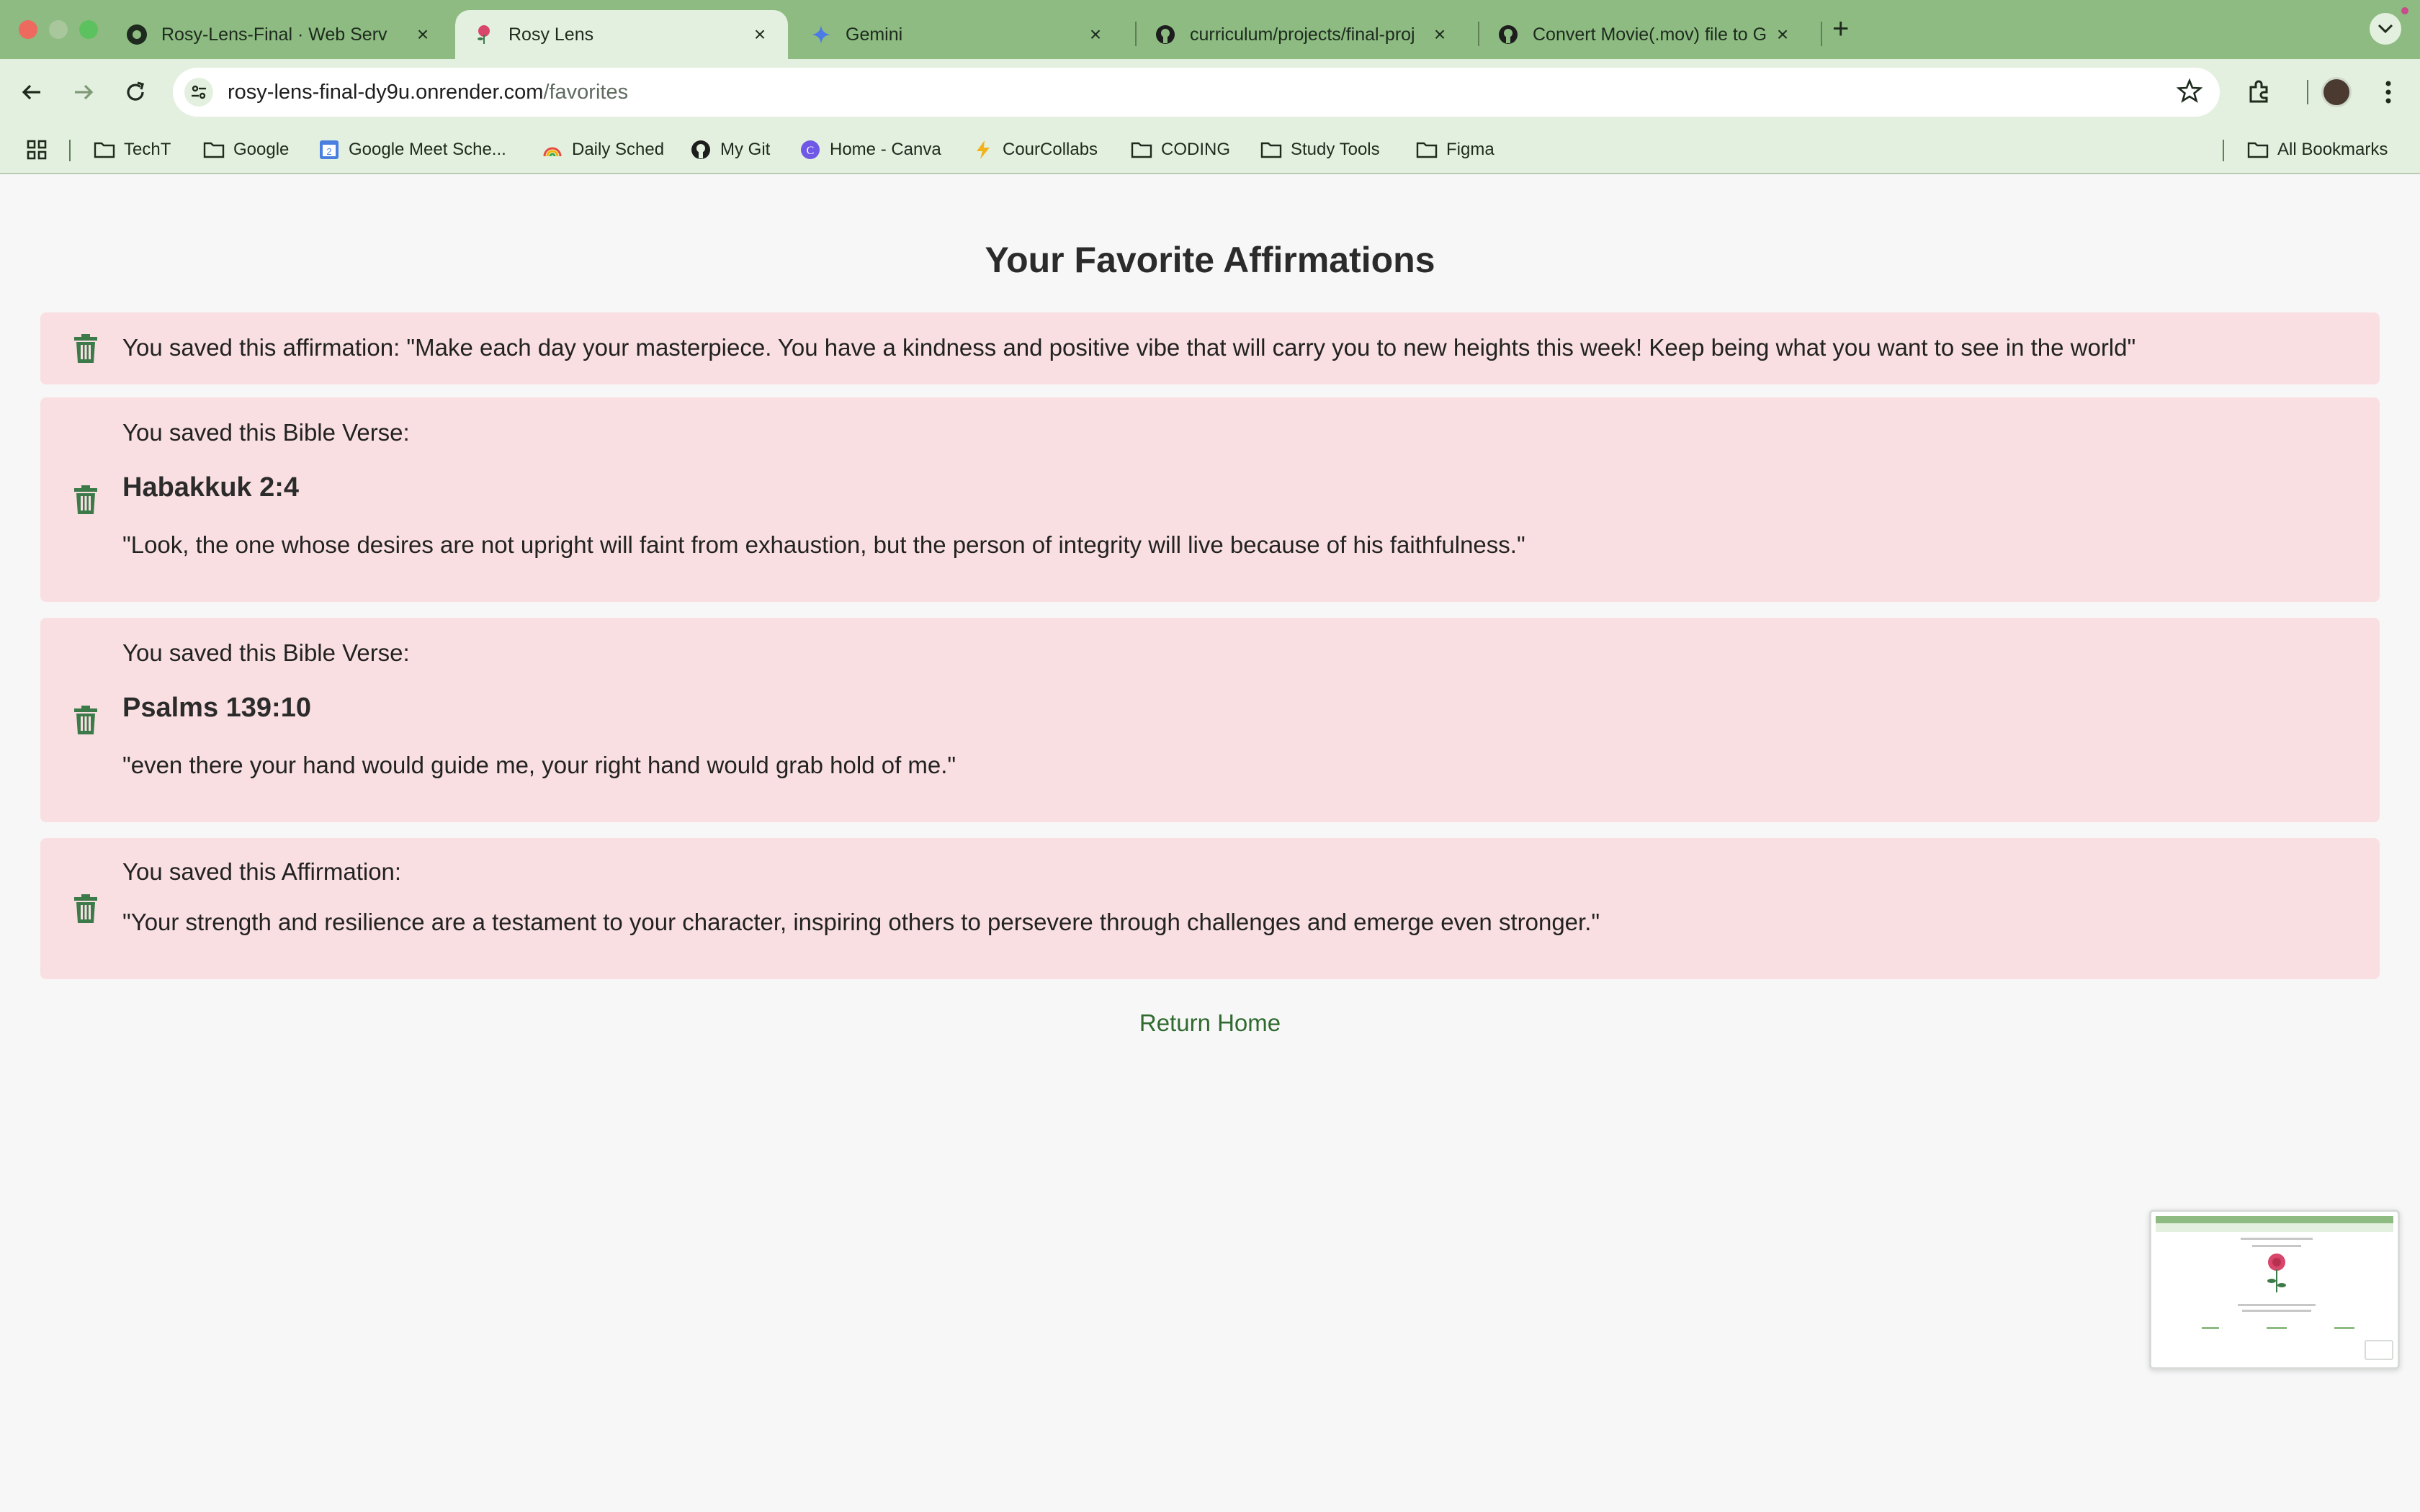 The image size is (2420, 1512). What do you see at coordinates (2404, 10) in the screenshot?
I see `notification-dot` at bounding box center [2404, 10].